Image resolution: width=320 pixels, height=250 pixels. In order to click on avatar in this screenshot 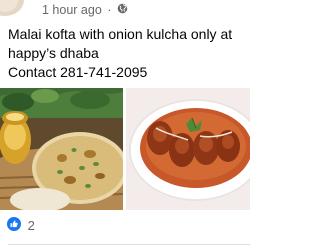, I will do `click(12, 8)`.